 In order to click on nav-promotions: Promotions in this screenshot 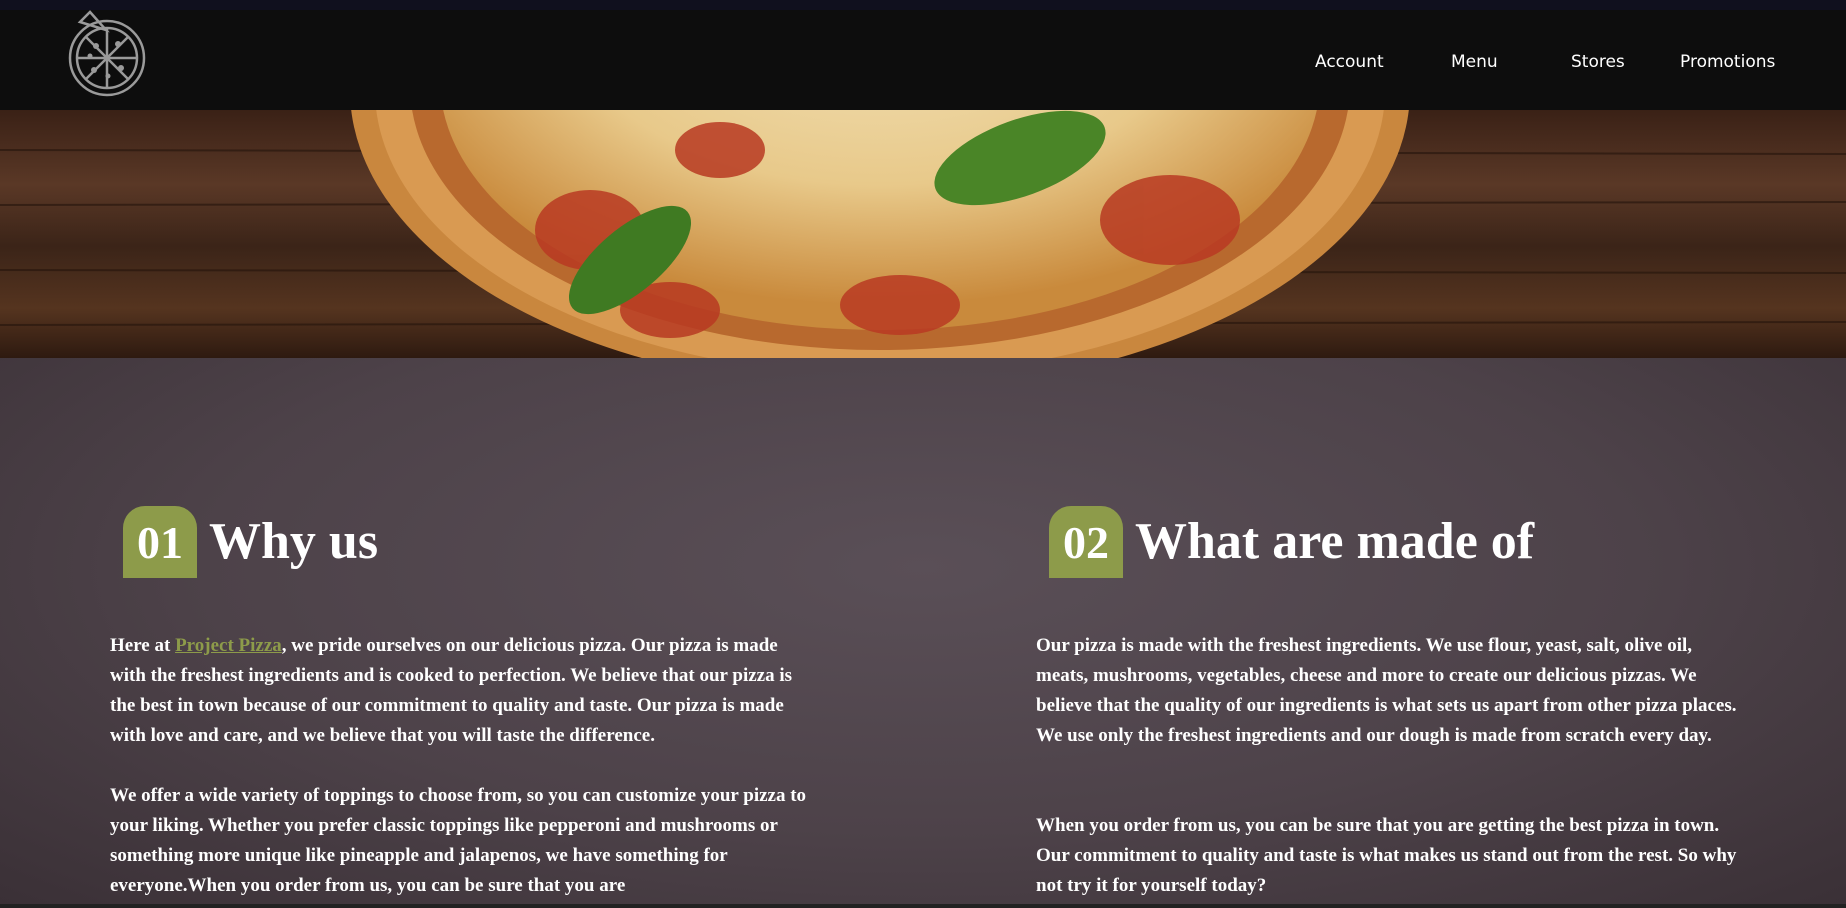, I will do `click(1727, 62)`.